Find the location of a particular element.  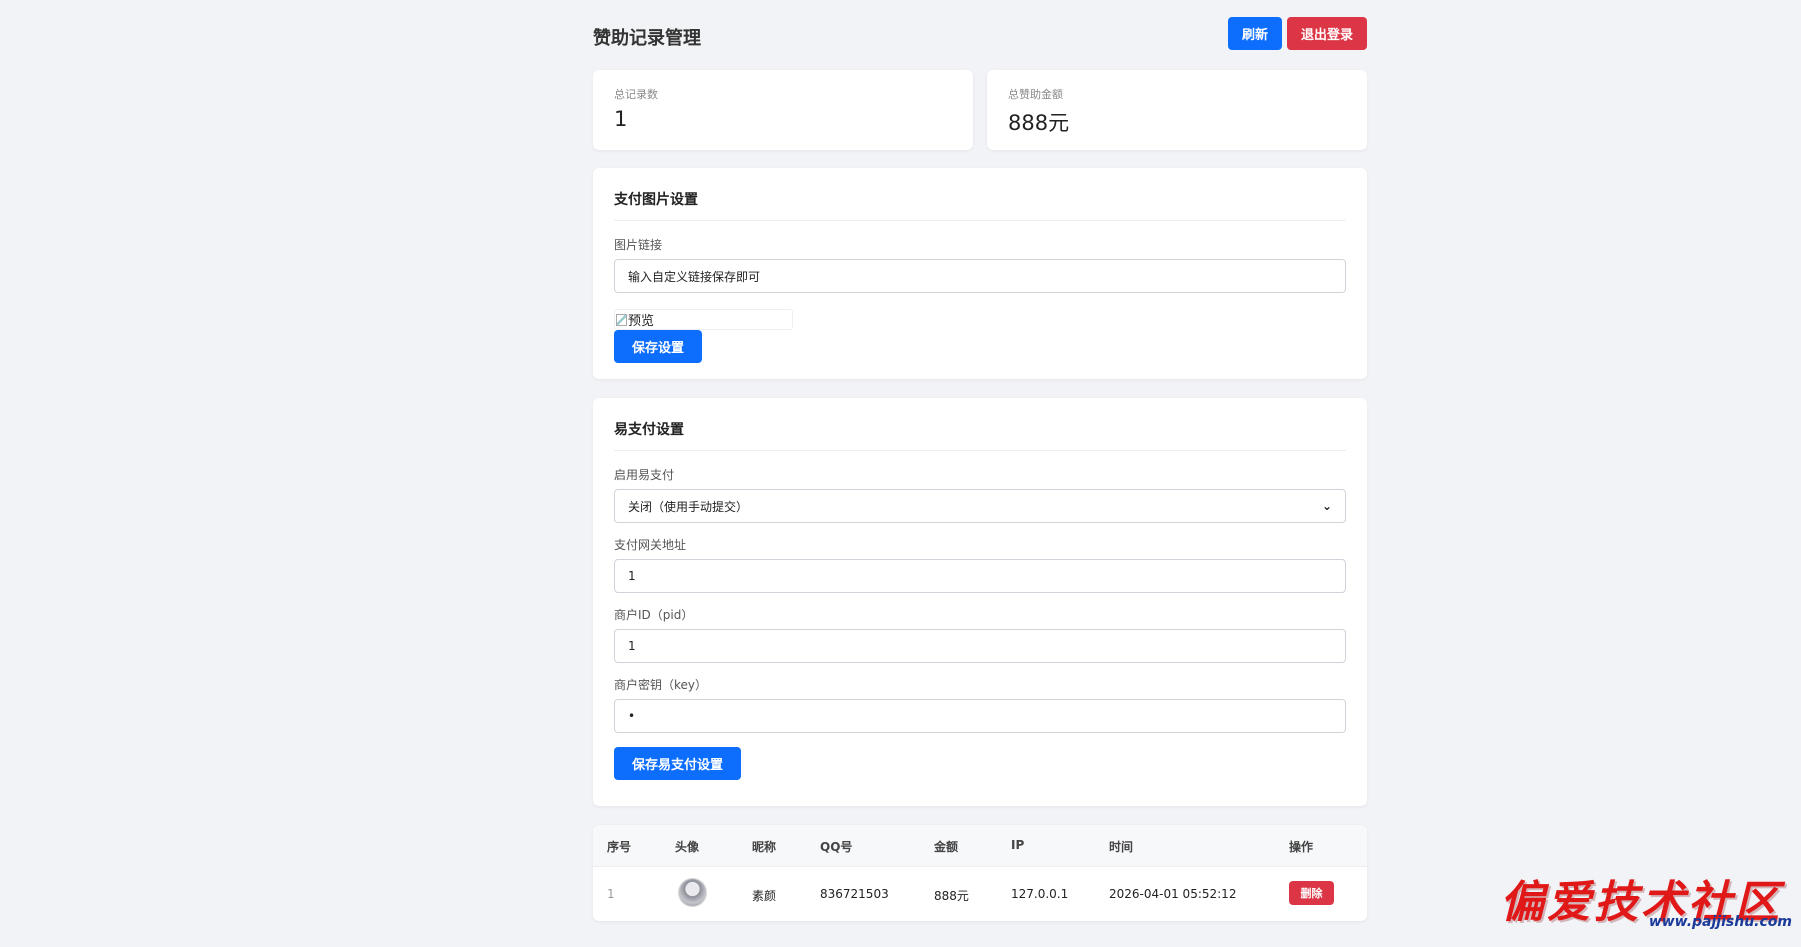

refresh-button: 刷新 is located at coordinates (1255, 33).